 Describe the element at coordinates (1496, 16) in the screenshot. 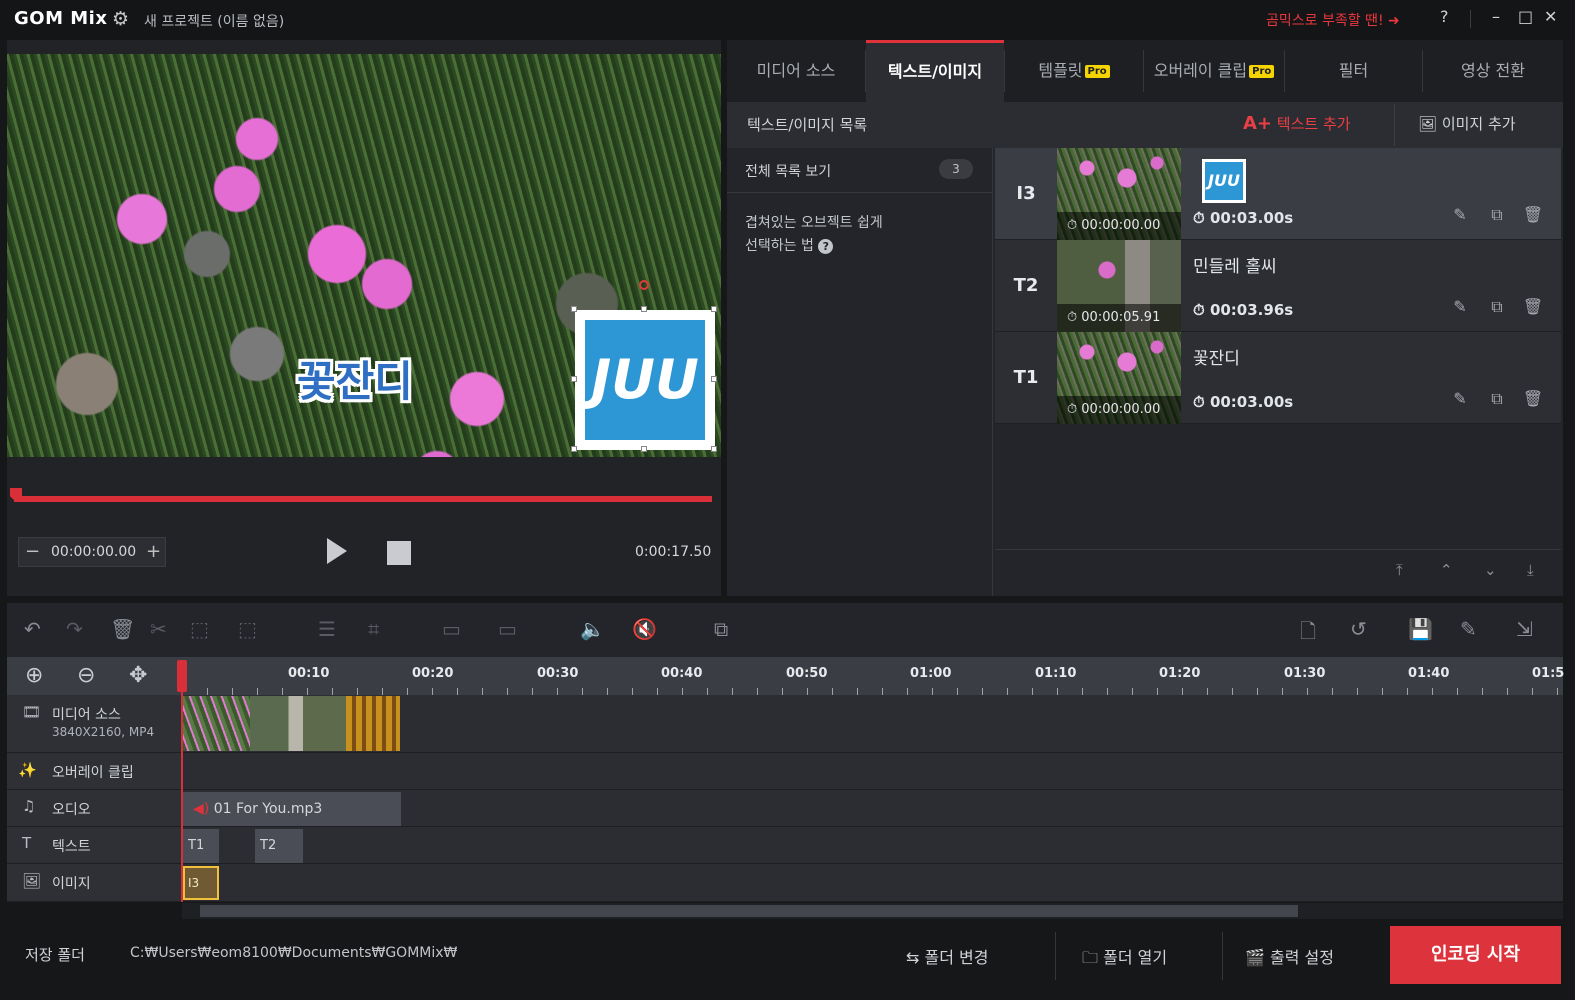

I see `minimize-icon: –` at that location.